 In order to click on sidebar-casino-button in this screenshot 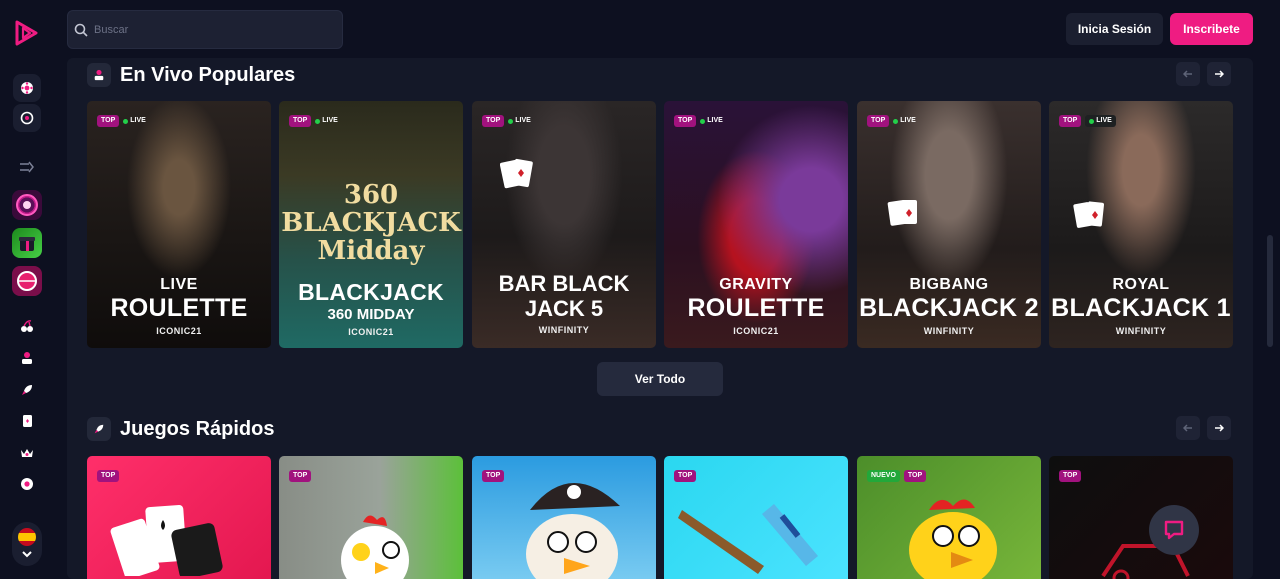, I will do `click(27, 88)`.